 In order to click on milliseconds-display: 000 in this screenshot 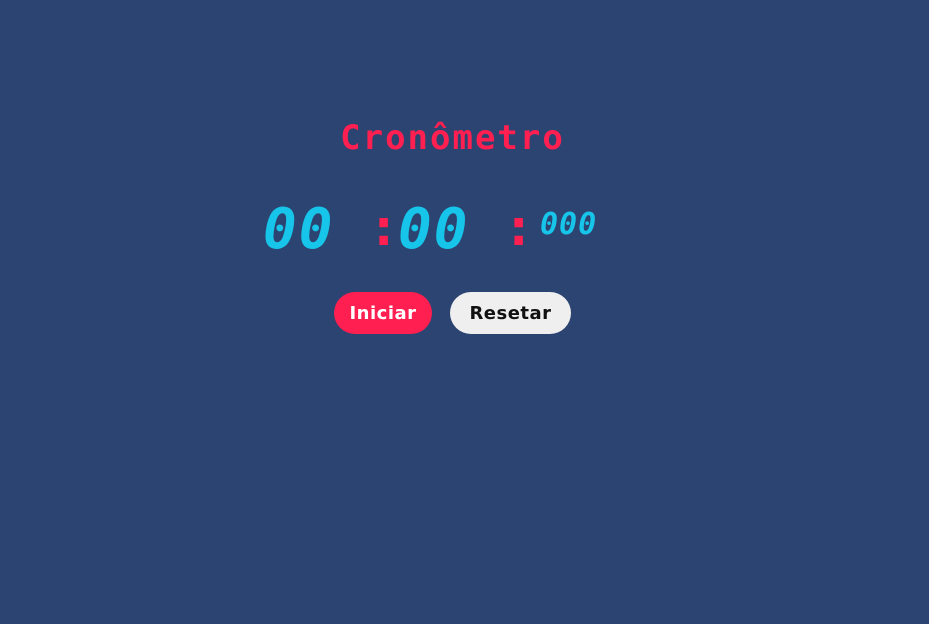, I will do `click(569, 224)`.